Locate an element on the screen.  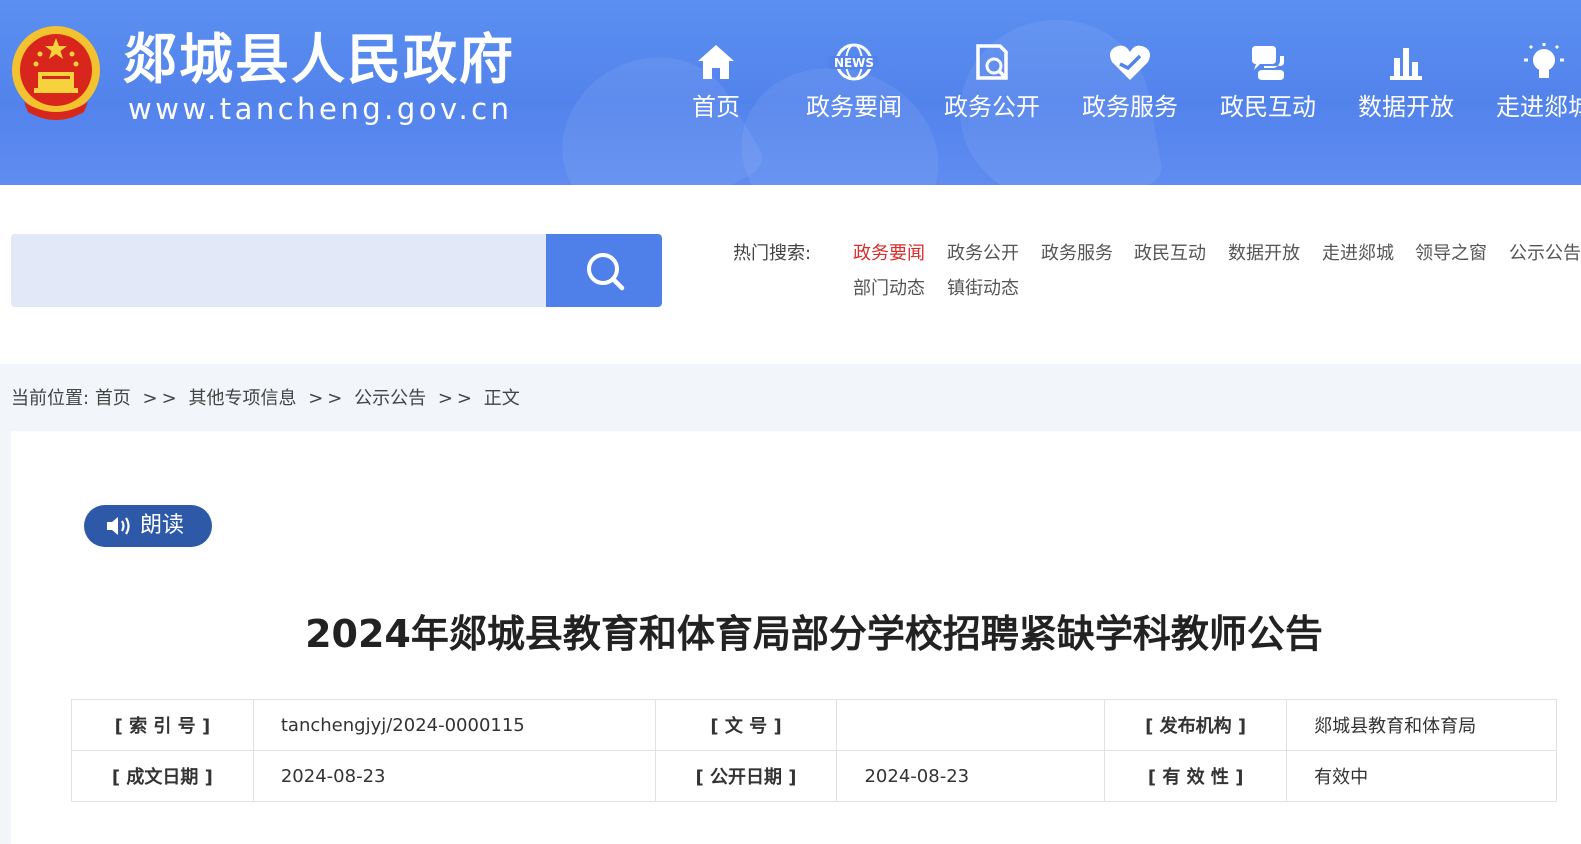
speaker-icon is located at coordinates (118, 526).